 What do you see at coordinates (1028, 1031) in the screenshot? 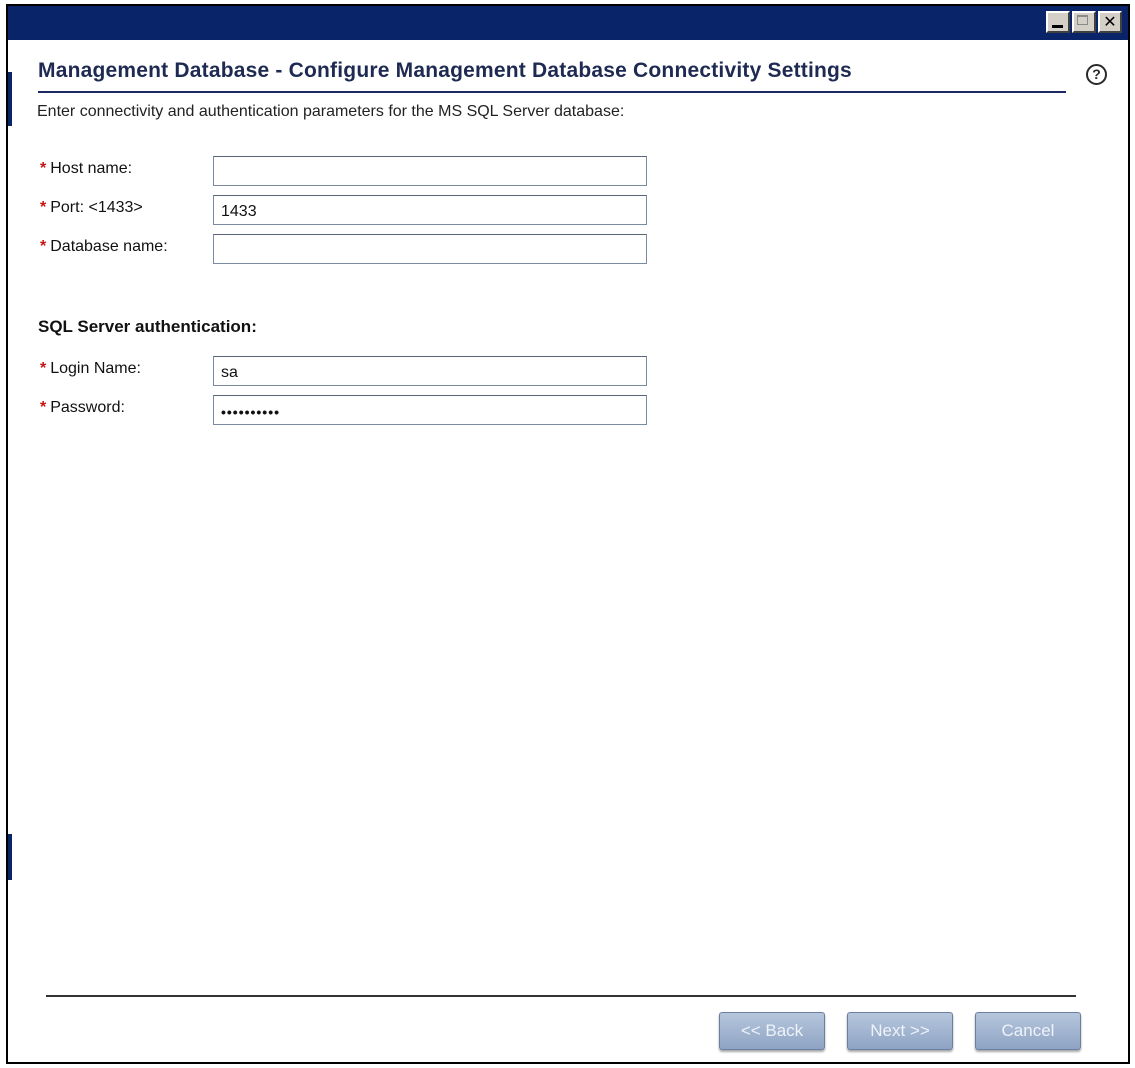
I see `cancel-button: Cancel` at bounding box center [1028, 1031].